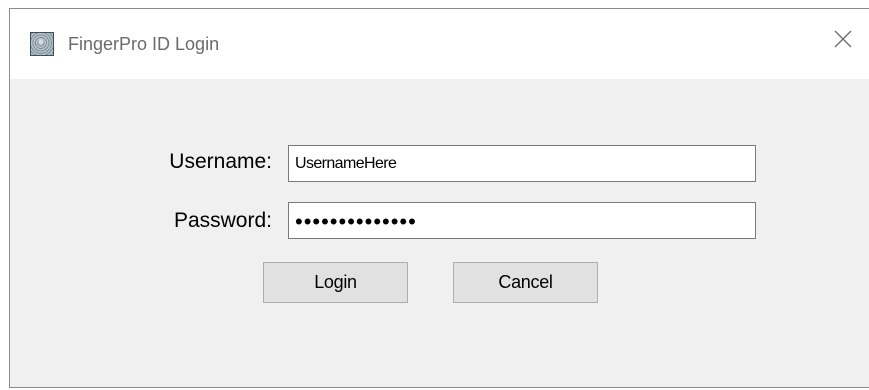 The width and height of the screenshot is (869, 390). I want to click on close-icon, so click(843, 39).